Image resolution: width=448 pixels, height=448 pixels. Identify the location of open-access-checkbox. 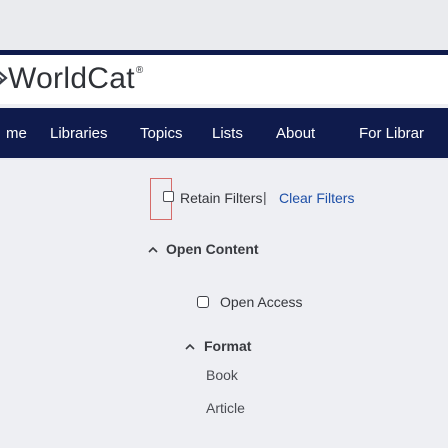
(203, 302).